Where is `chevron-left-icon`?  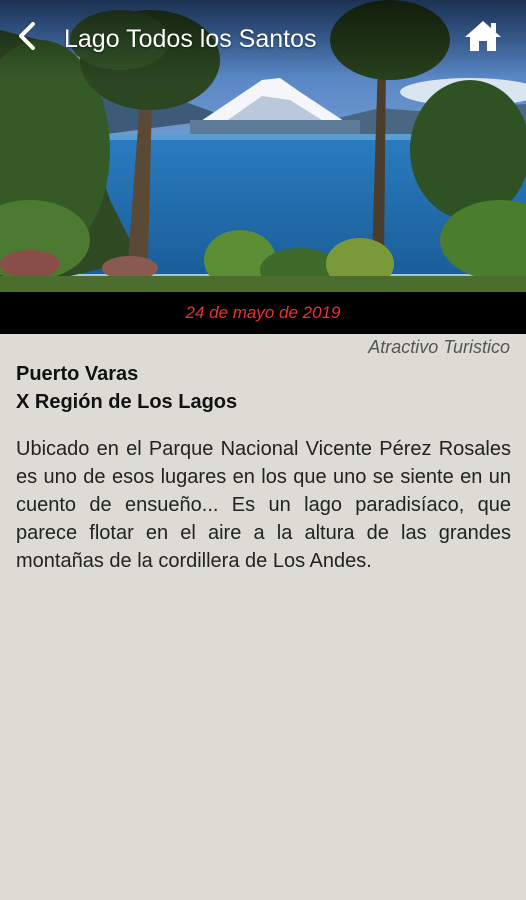 chevron-left-icon is located at coordinates (27, 38).